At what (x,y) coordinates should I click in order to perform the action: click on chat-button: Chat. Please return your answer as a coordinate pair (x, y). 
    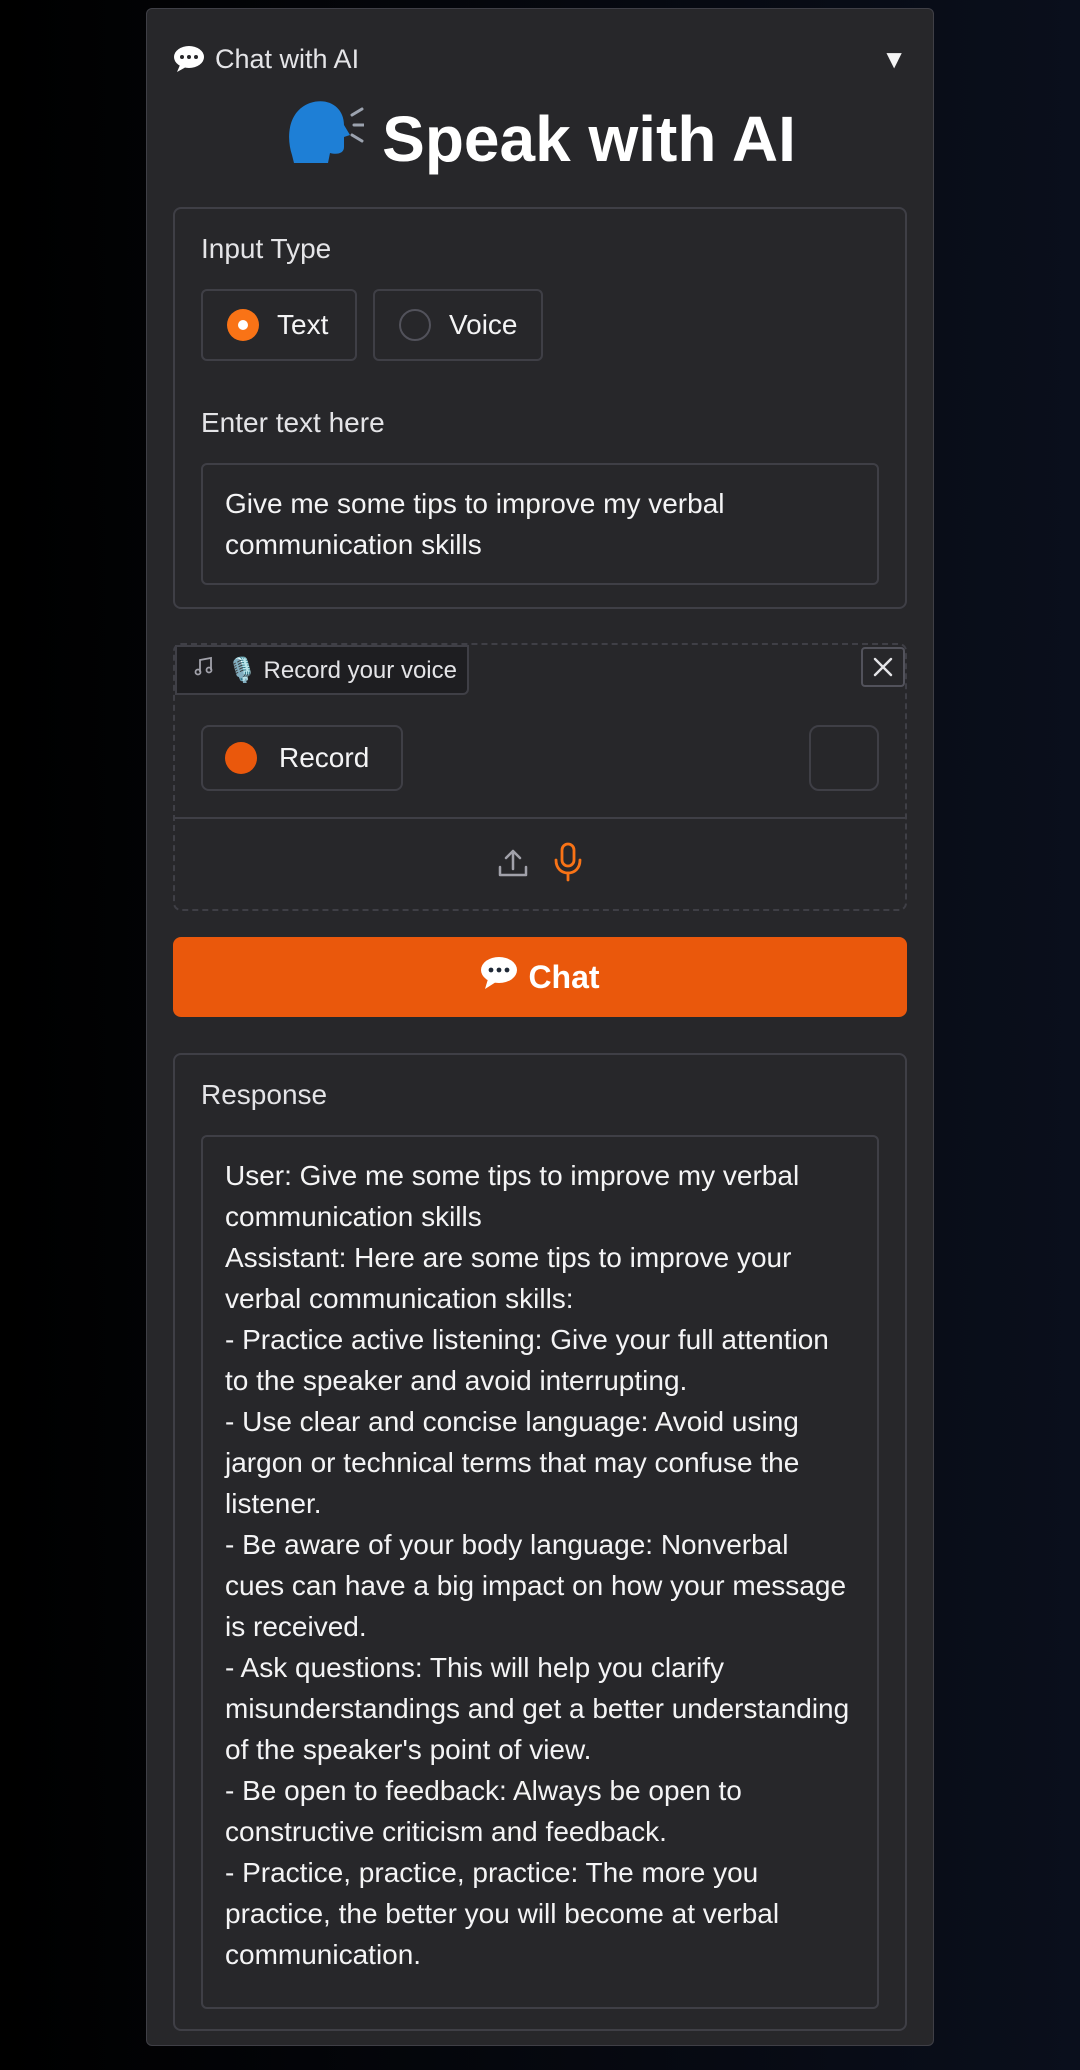
    Looking at the image, I should click on (540, 977).